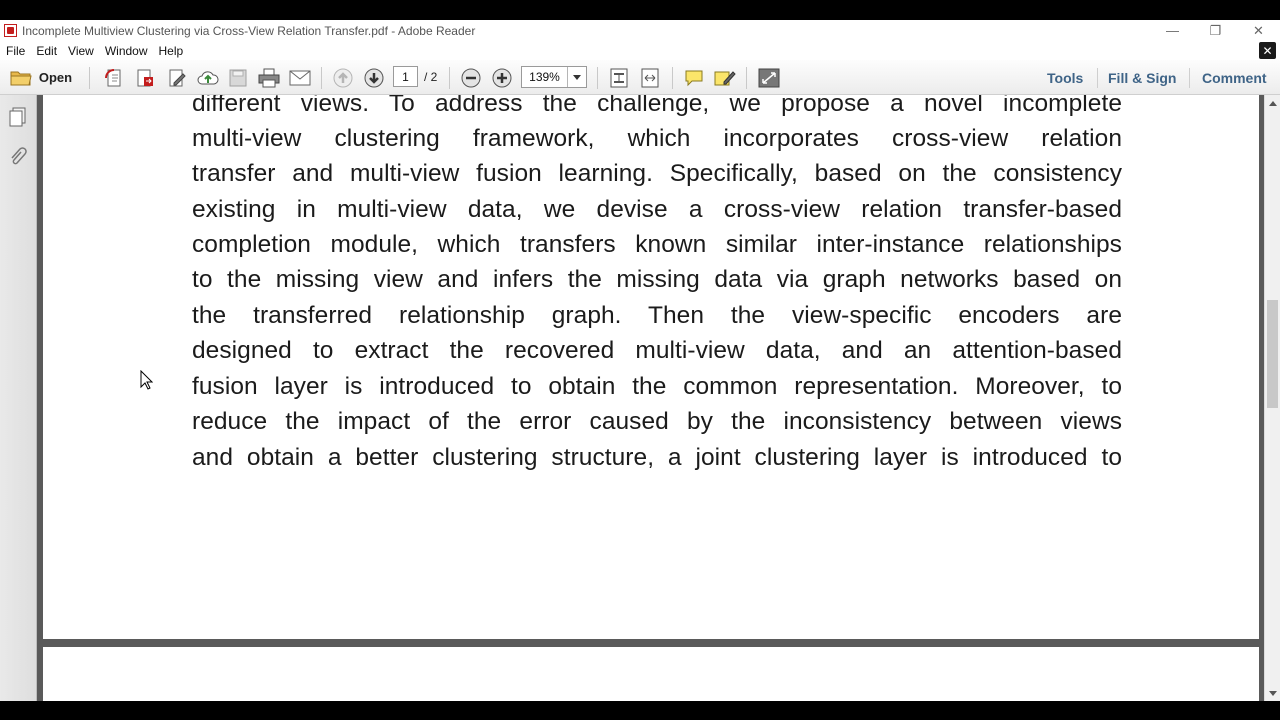 The width and height of the screenshot is (1280, 720). I want to click on zoom-in-button, so click(502, 77).